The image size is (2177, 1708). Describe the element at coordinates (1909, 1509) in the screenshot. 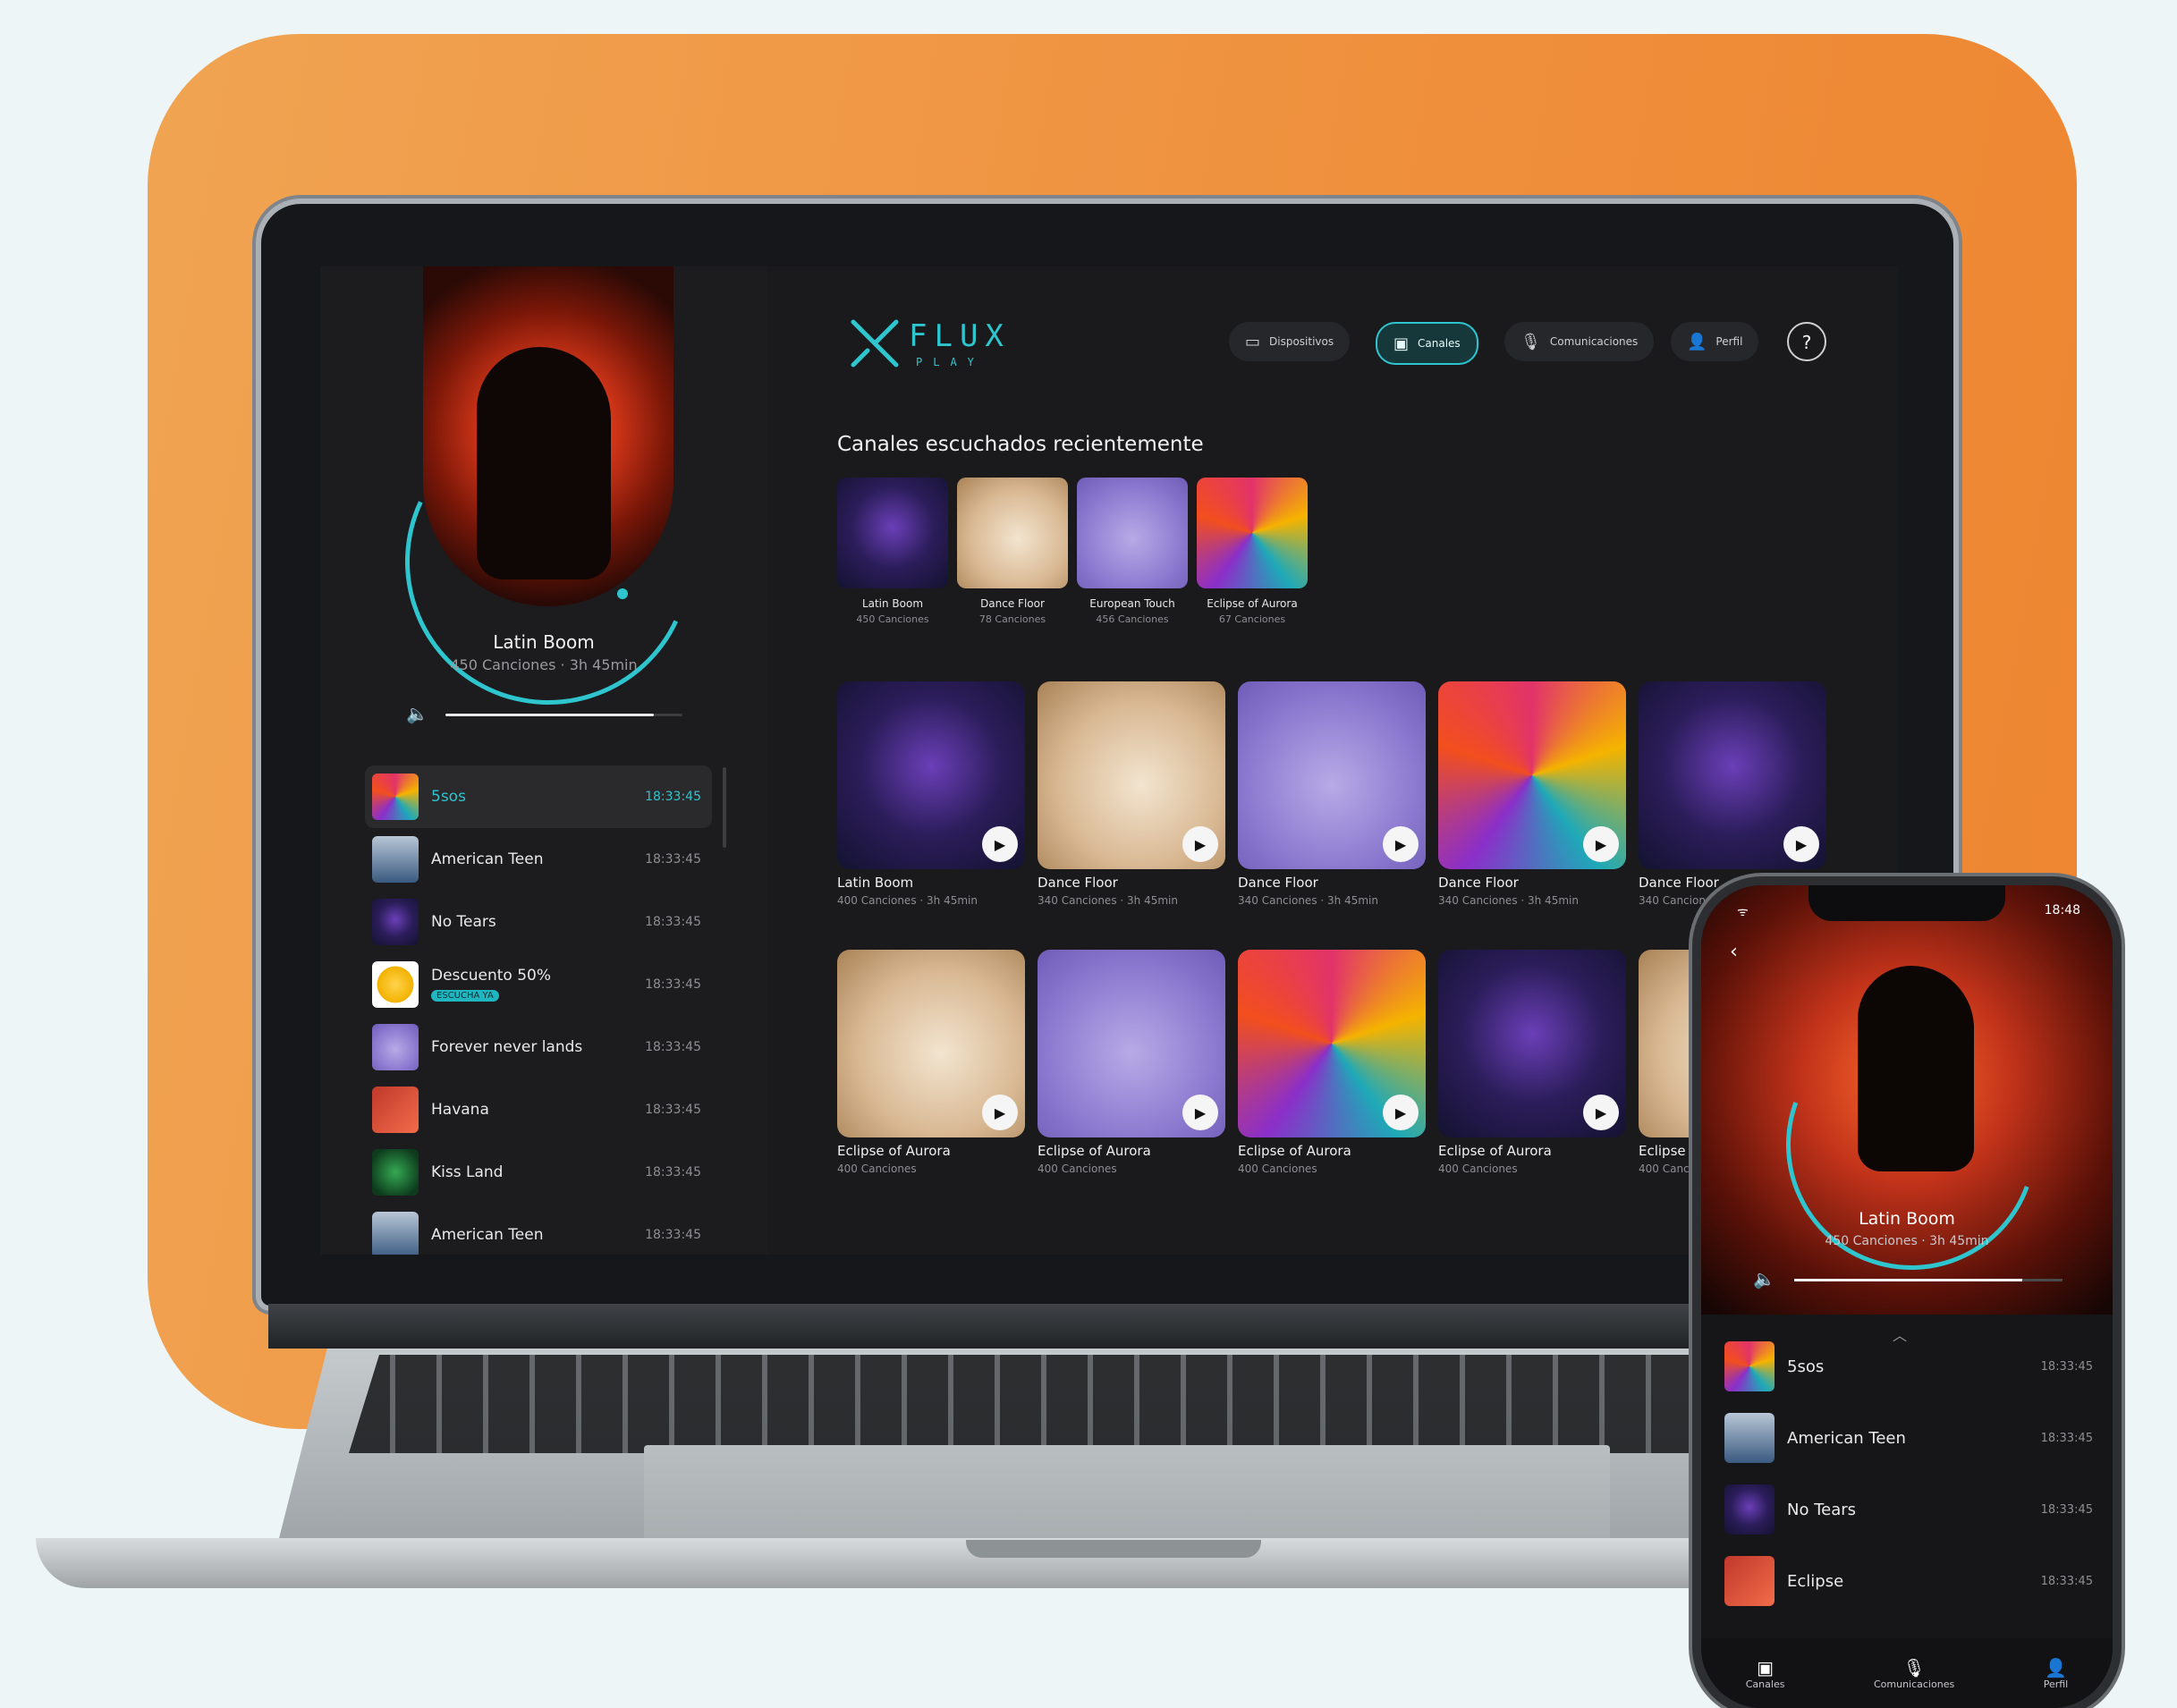

I see `phone-track-row: No Tears 18:33:45` at that location.